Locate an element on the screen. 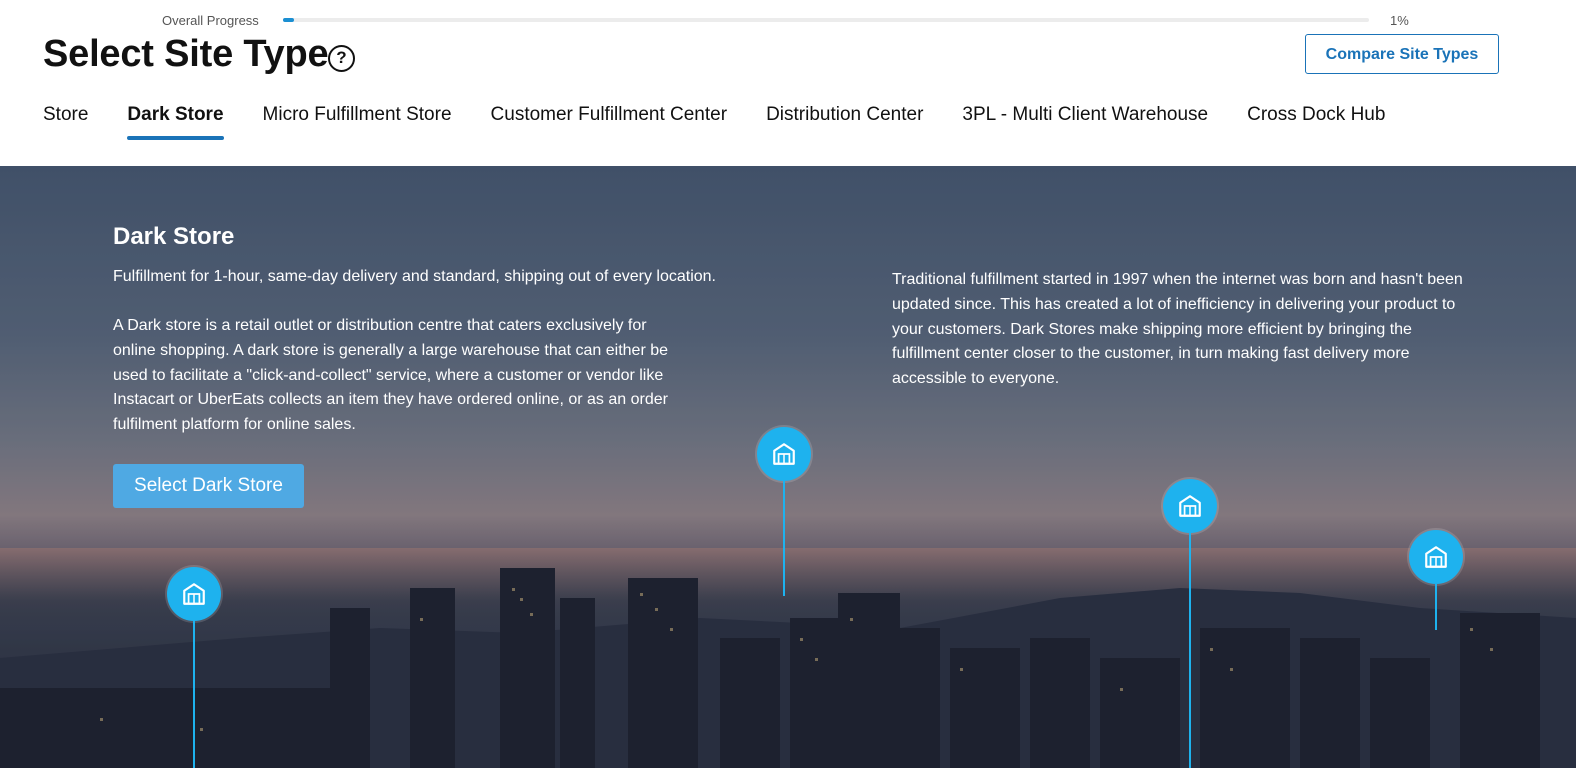  progress-fill is located at coordinates (288, 20).